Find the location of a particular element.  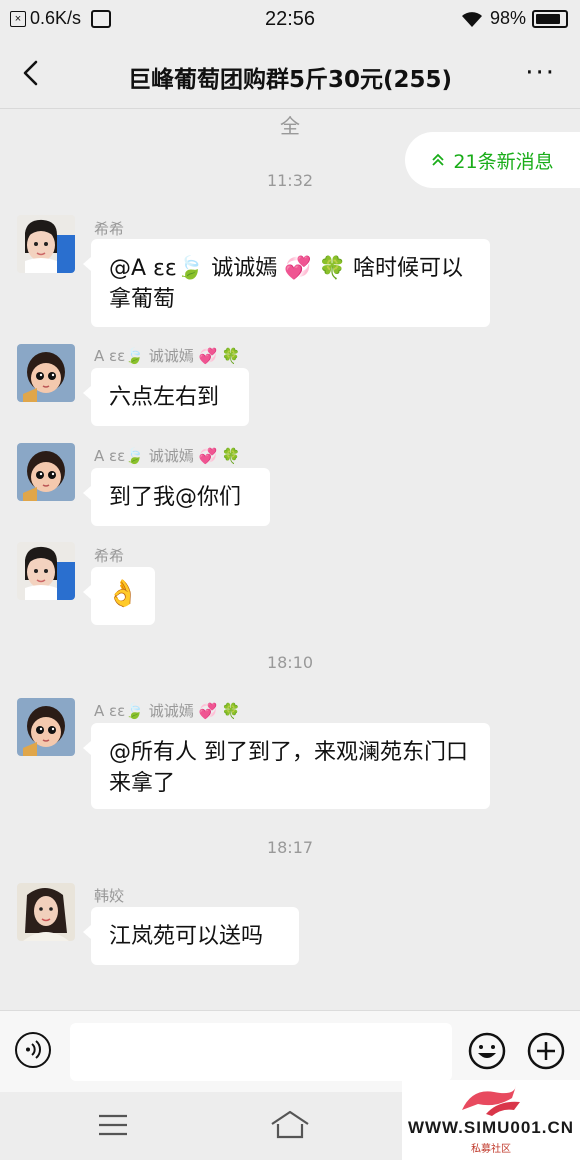

watermark-logo-icon is located at coordinates (491, 1101).